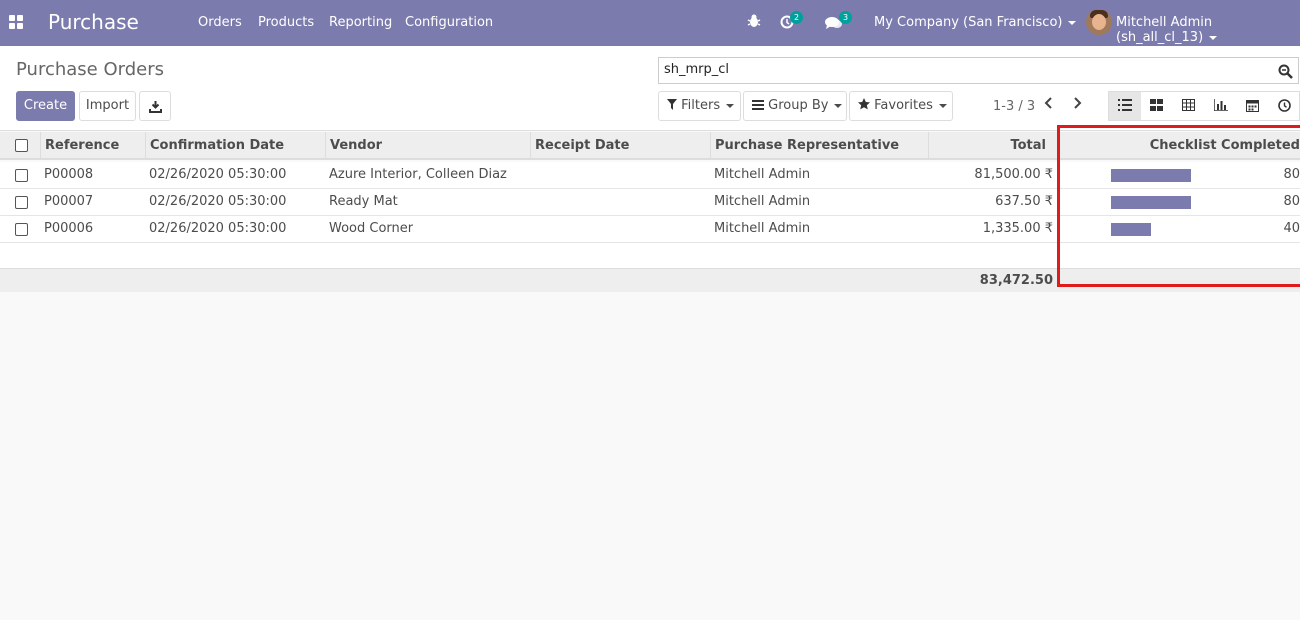 Image resolution: width=1300 pixels, height=620 pixels. What do you see at coordinates (798, 105) in the screenshot?
I see `groupby-label: Group By` at bounding box center [798, 105].